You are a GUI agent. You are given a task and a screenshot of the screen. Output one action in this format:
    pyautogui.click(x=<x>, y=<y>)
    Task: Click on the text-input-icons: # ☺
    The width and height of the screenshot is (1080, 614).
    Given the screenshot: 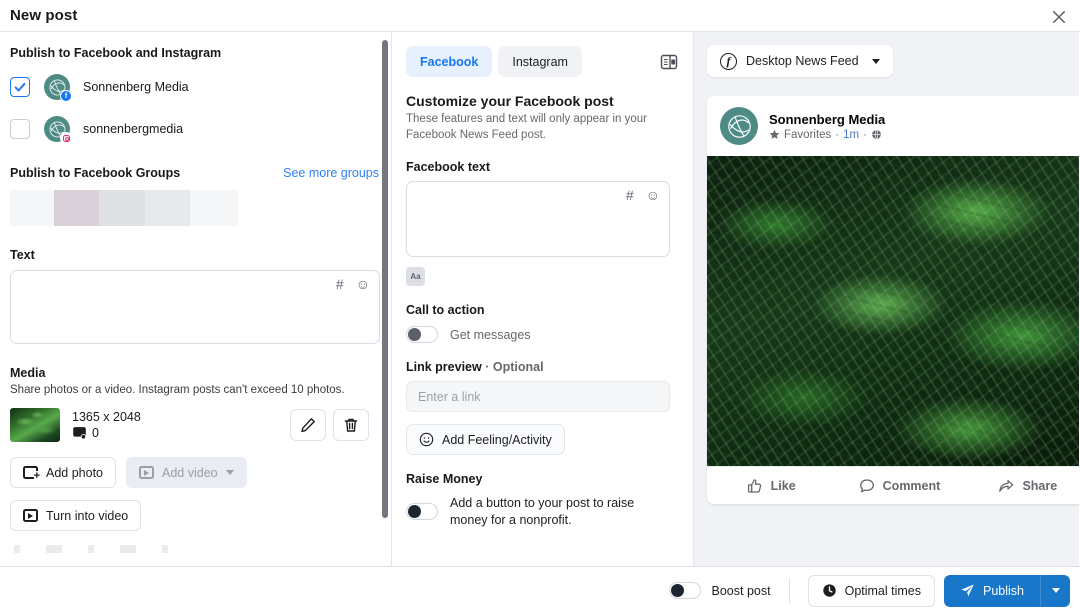 What is the action you would take?
    pyautogui.click(x=353, y=284)
    